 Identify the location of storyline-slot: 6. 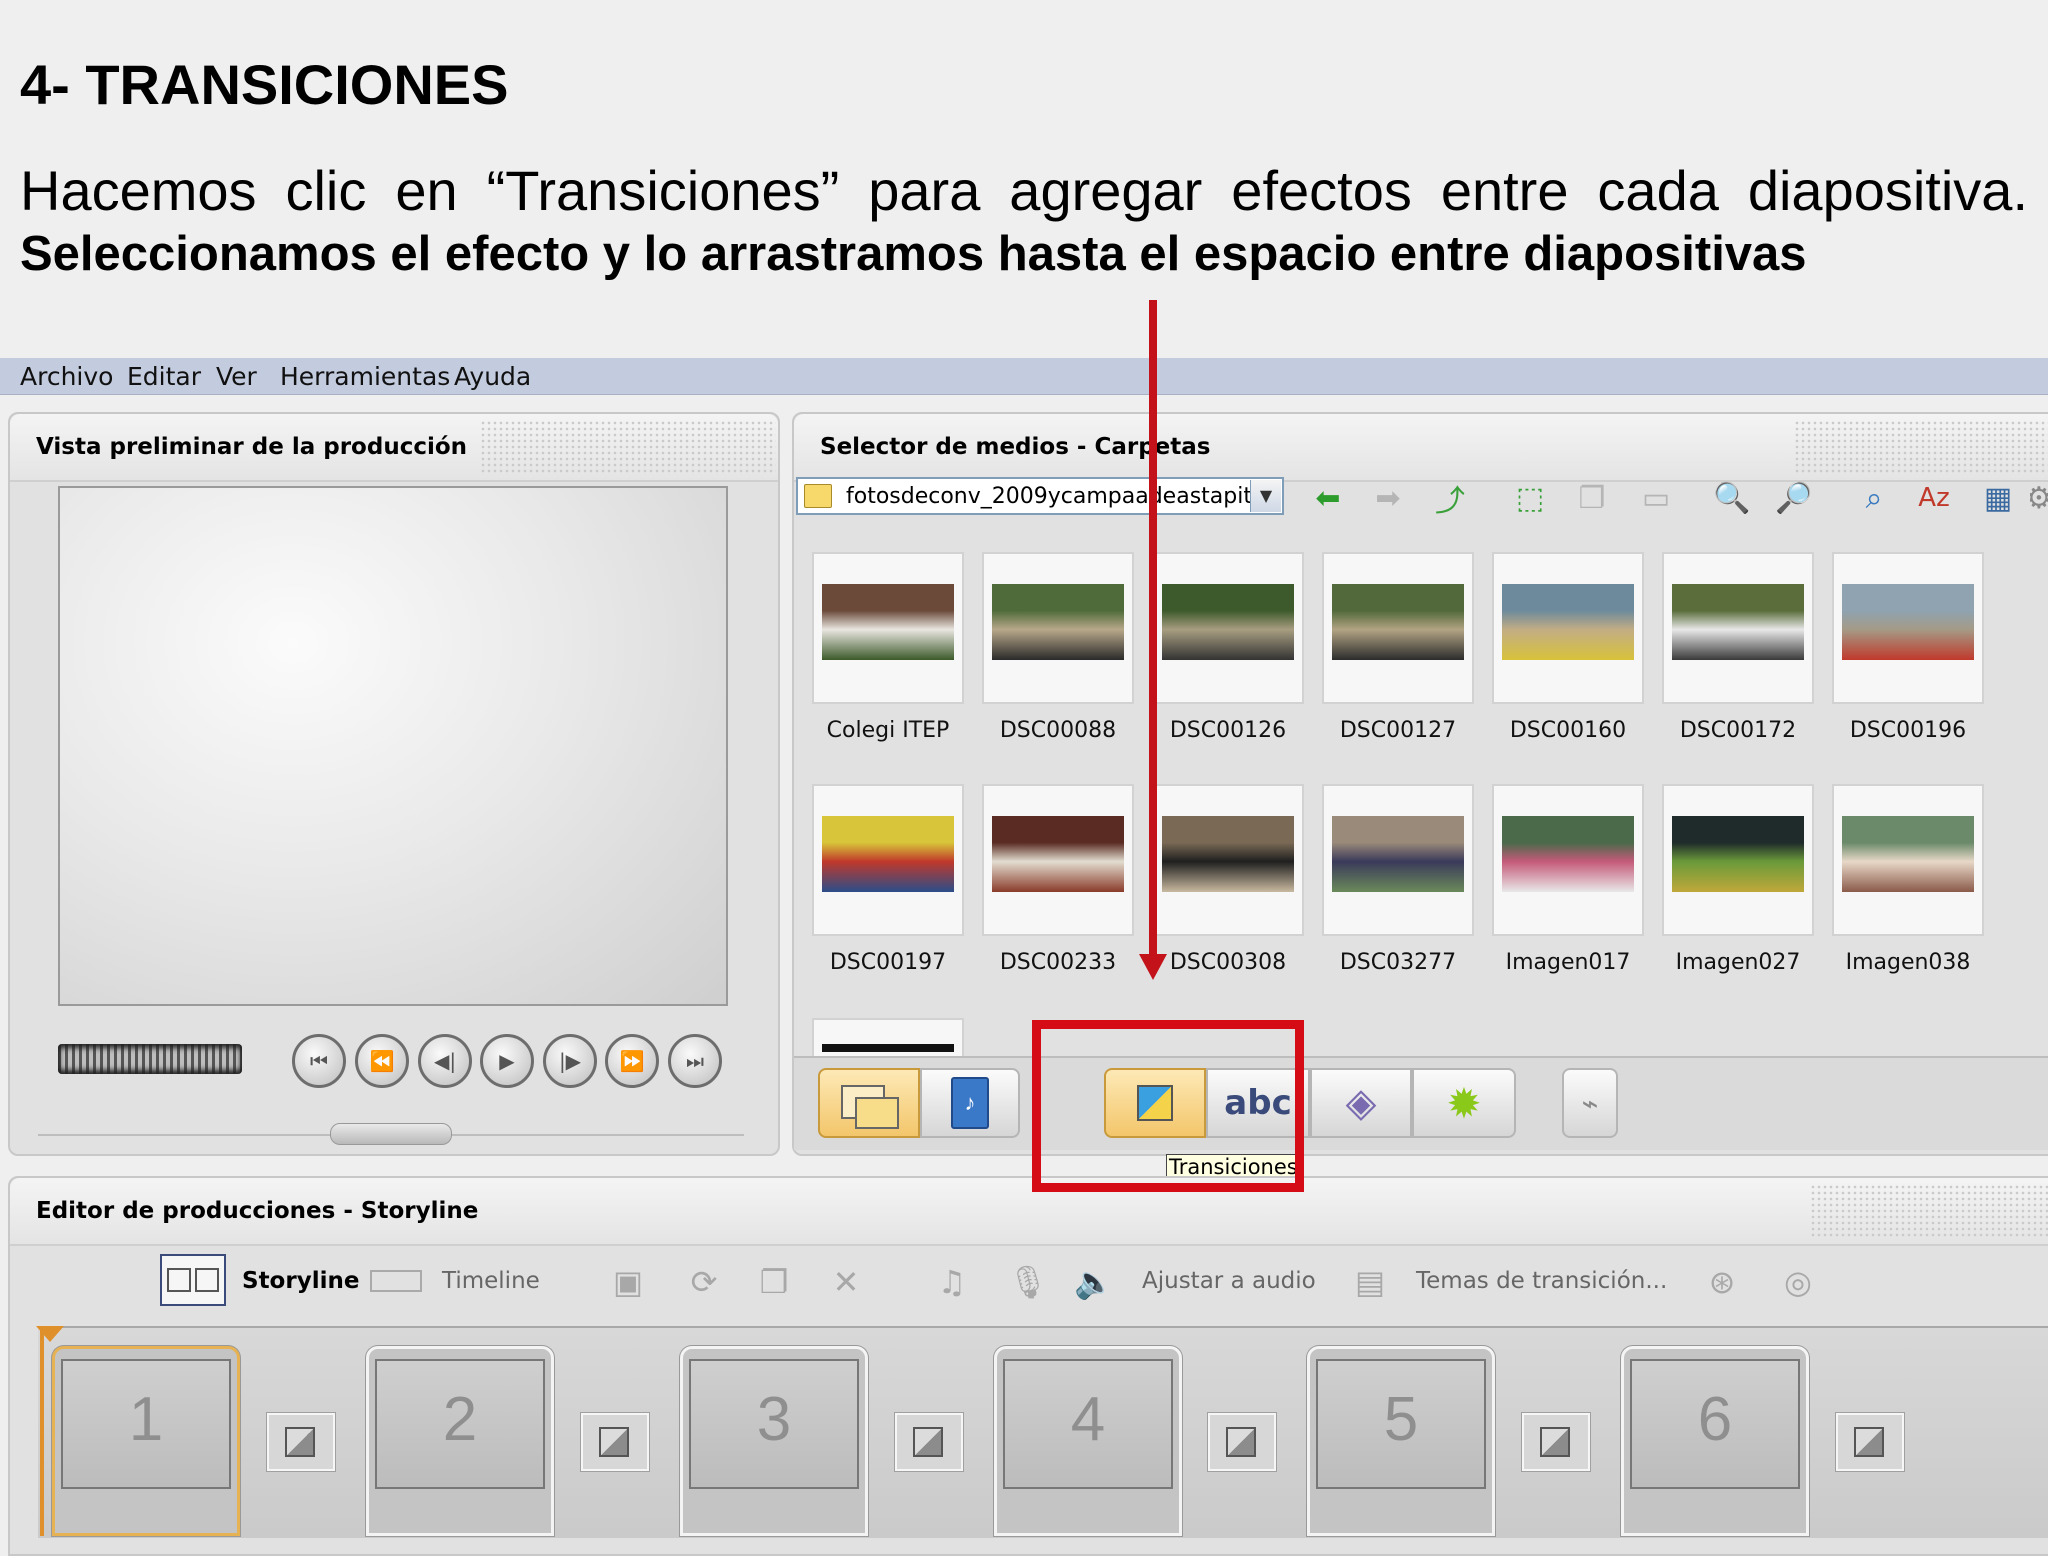
(1715, 1441).